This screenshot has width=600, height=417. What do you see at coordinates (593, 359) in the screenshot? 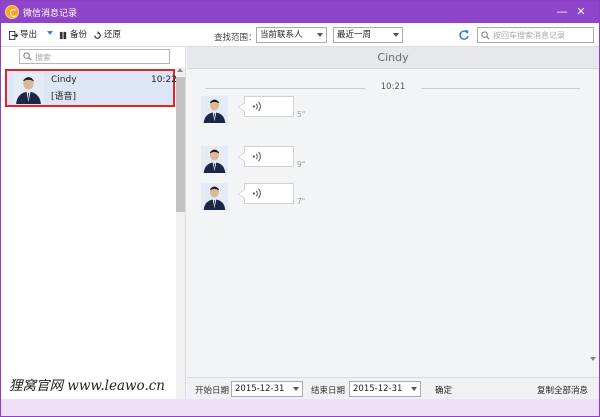
I see `scroll-down-arrow-icon` at bounding box center [593, 359].